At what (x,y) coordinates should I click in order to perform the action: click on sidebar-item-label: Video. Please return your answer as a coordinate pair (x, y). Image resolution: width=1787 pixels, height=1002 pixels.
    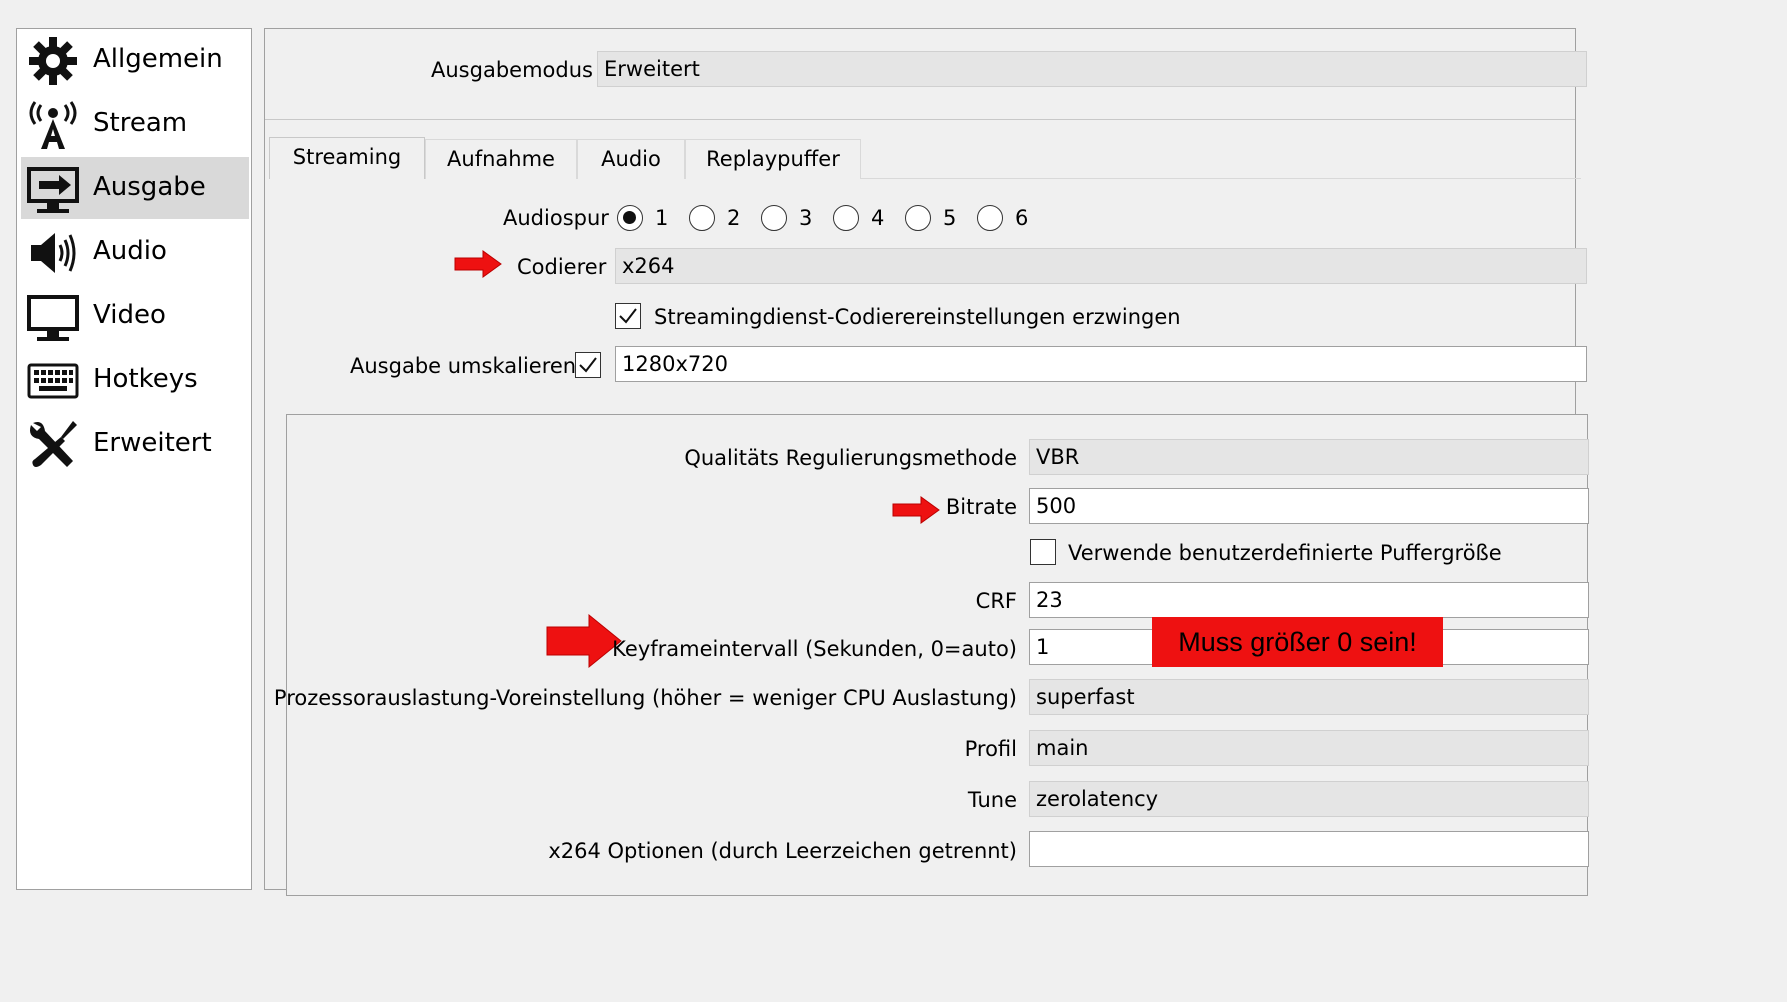
    Looking at the image, I should click on (129, 315).